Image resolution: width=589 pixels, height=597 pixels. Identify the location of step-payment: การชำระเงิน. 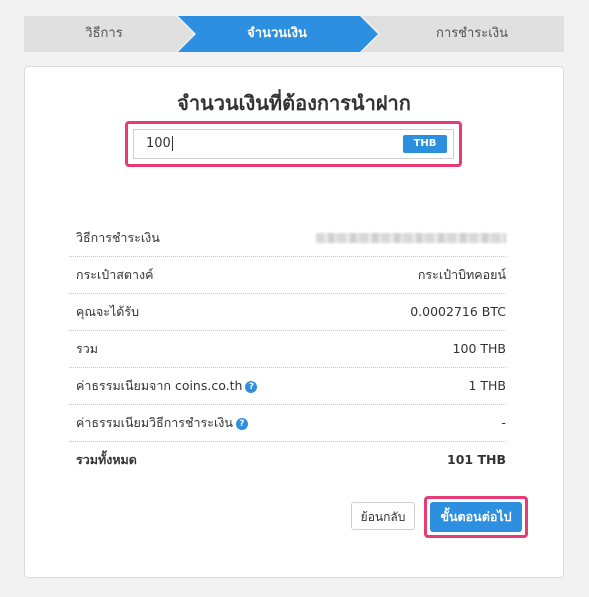
(472, 34).